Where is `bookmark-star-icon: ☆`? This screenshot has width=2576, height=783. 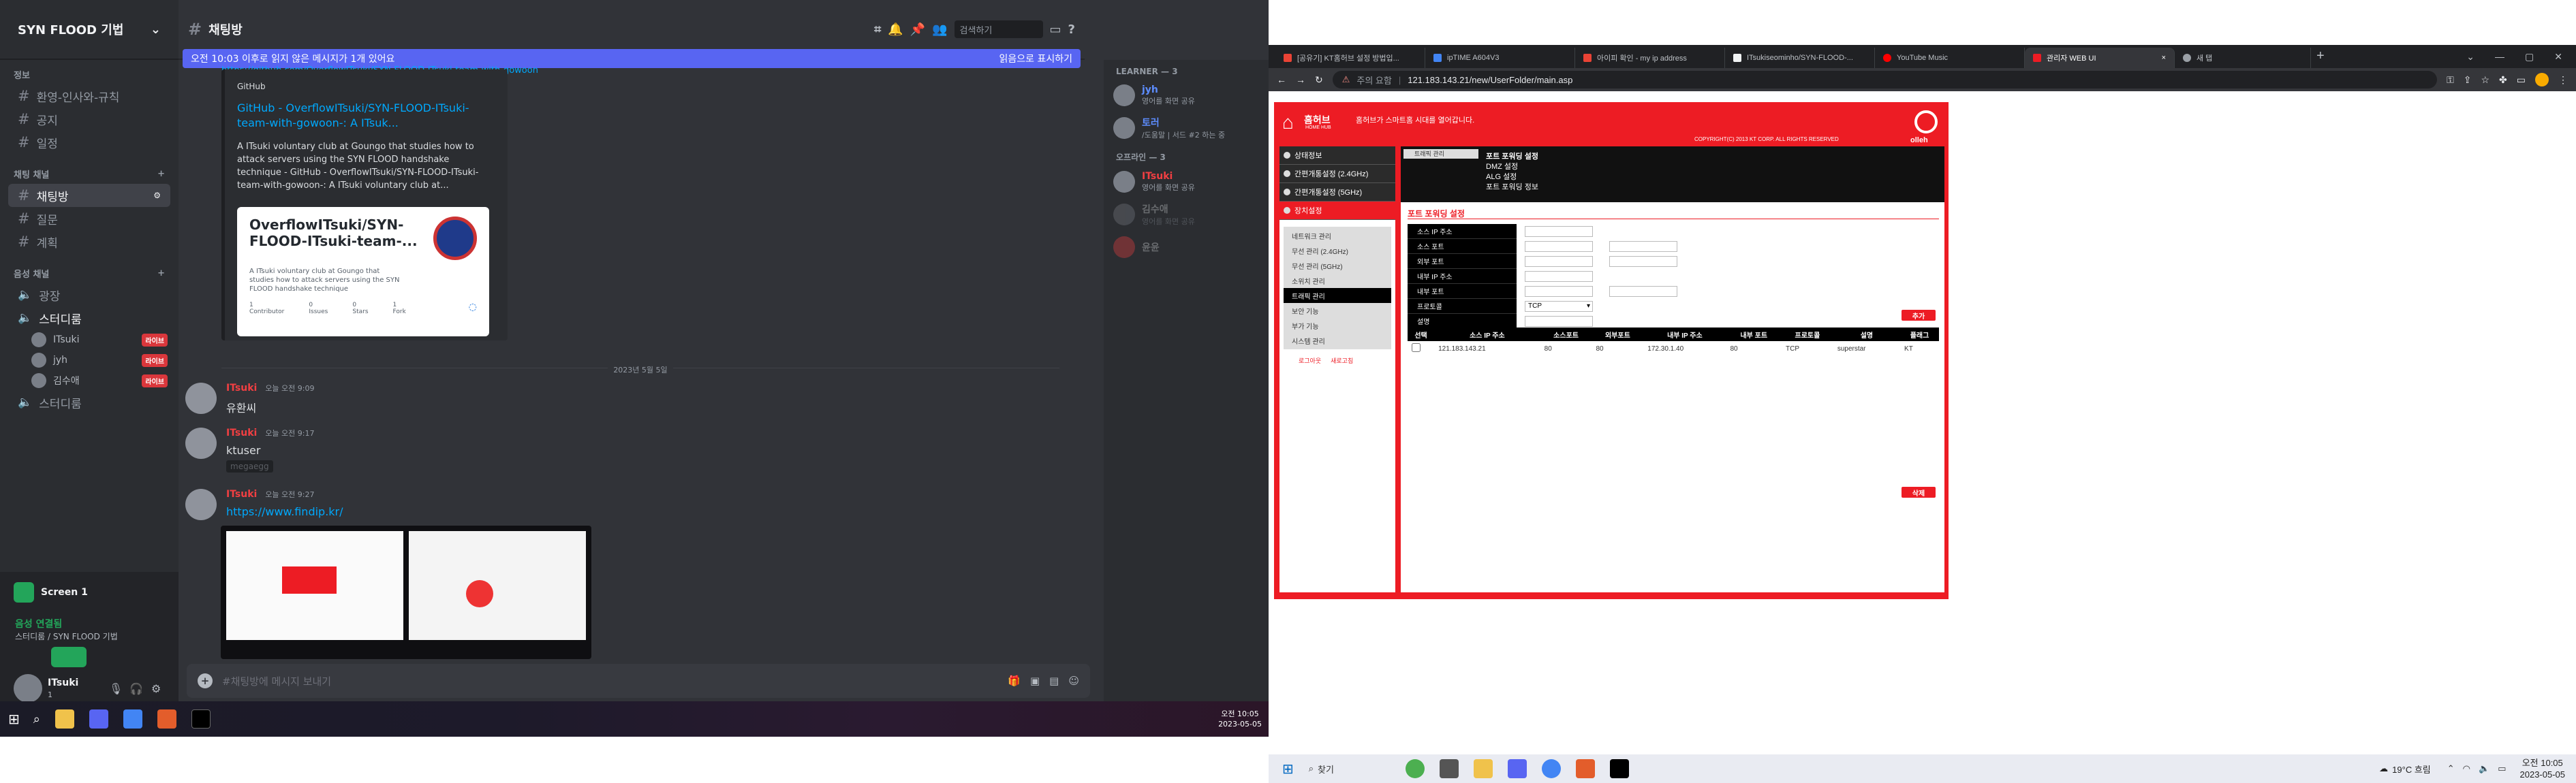 bookmark-star-icon: ☆ is located at coordinates (2485, 80).